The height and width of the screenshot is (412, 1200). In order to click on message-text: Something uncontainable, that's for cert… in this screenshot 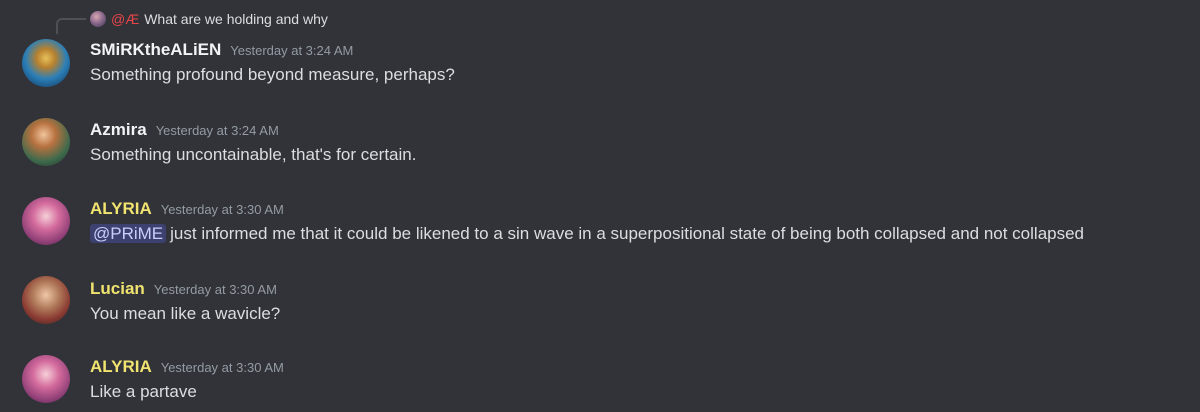, I will do `click(253, 154)`.